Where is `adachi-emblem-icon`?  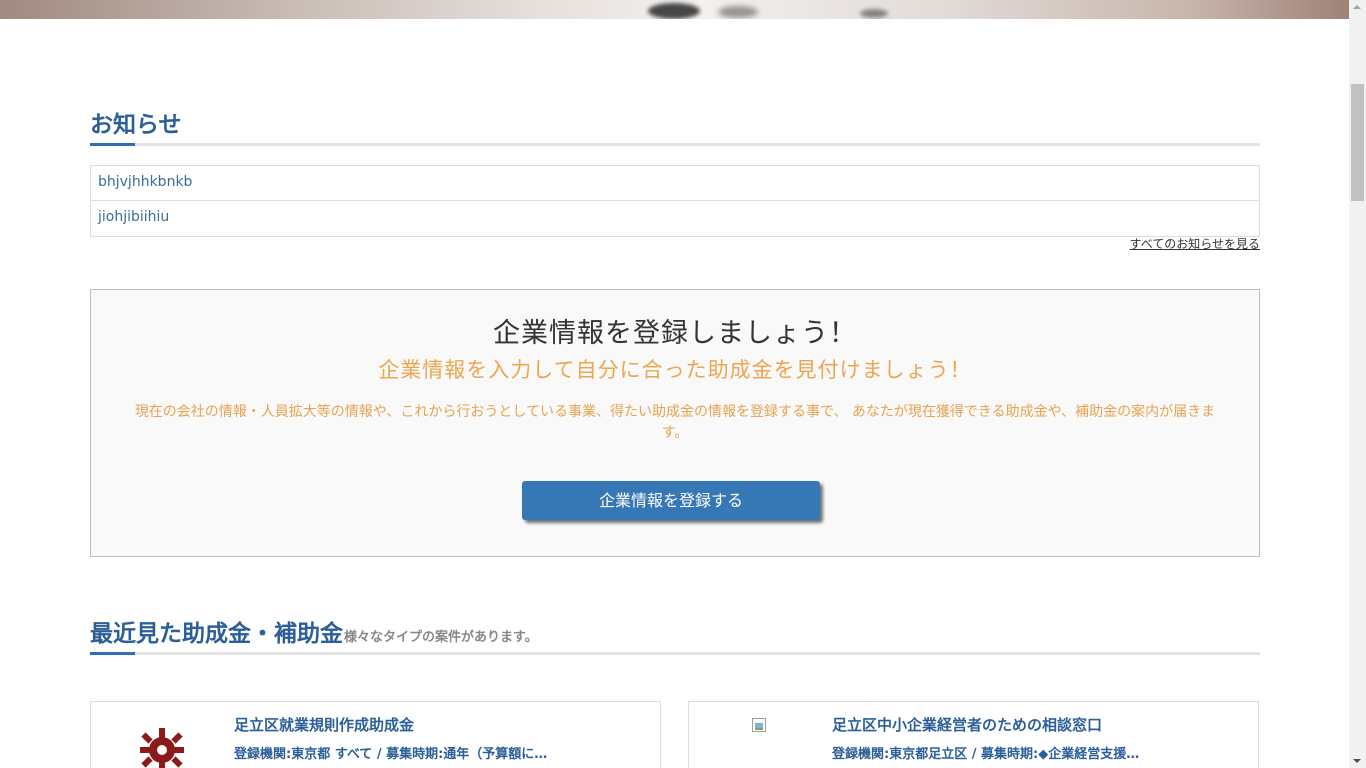 adachi-emblem-icon is located at coordinates (162, 748).